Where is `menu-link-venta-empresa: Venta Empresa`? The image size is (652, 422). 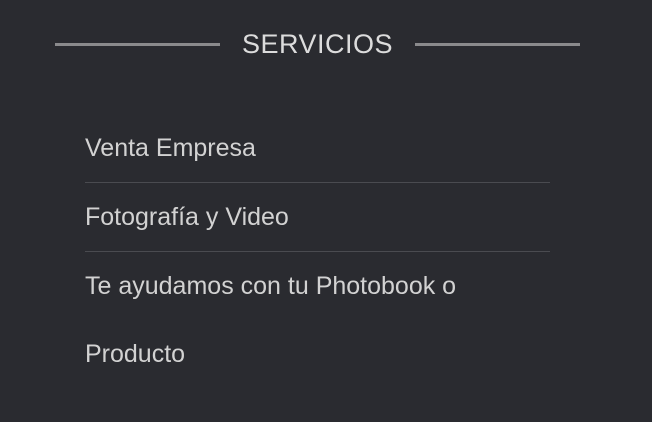
menu-link-venta-empresa: Venta Empresa is located at coordinates (317, 148).